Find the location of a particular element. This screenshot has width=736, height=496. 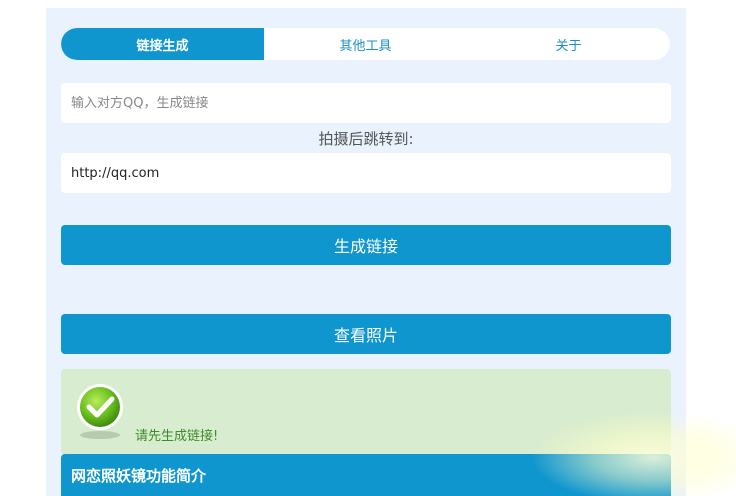

alert-message: 请先生成链接! is located at coordinates (177, 436).